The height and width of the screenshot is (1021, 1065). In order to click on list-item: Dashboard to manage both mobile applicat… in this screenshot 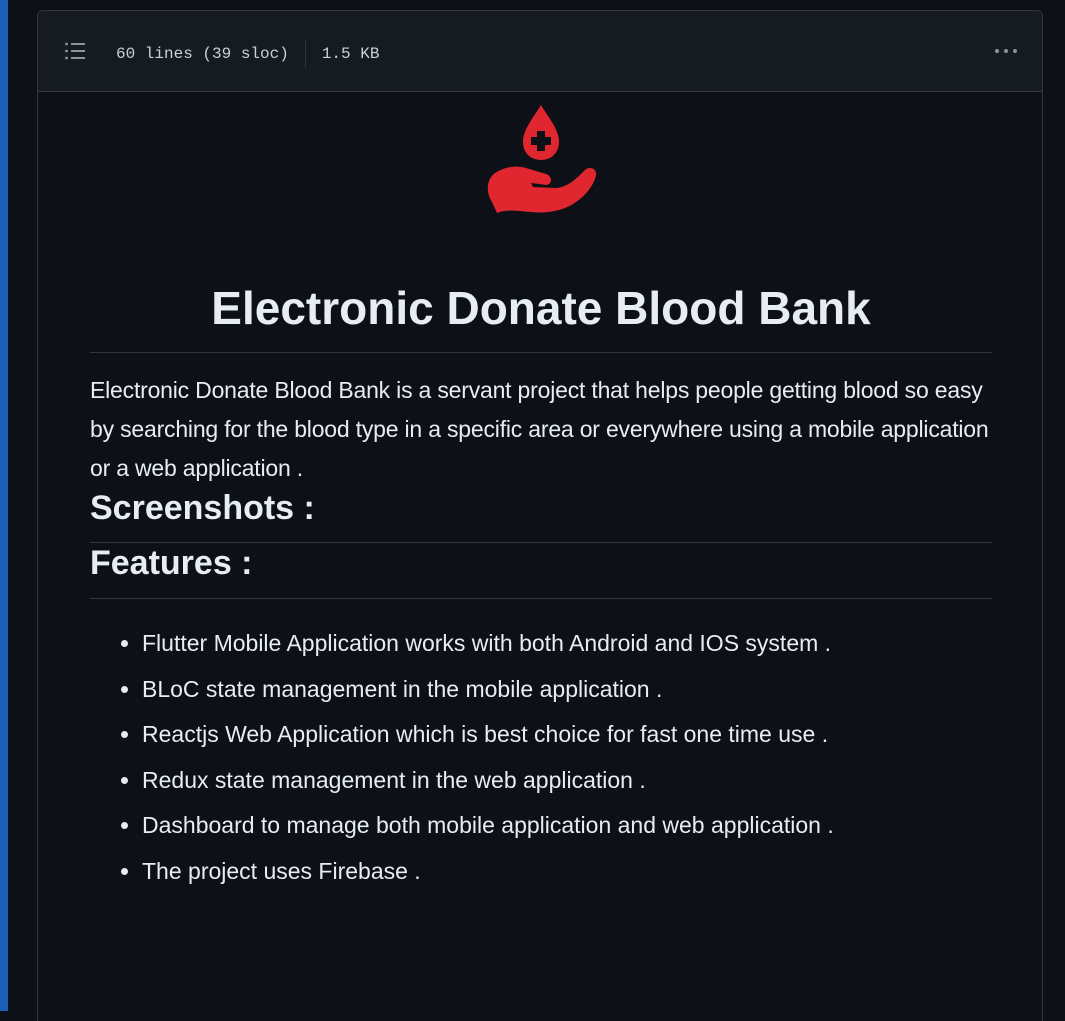, I will do `click(567, 826)`.